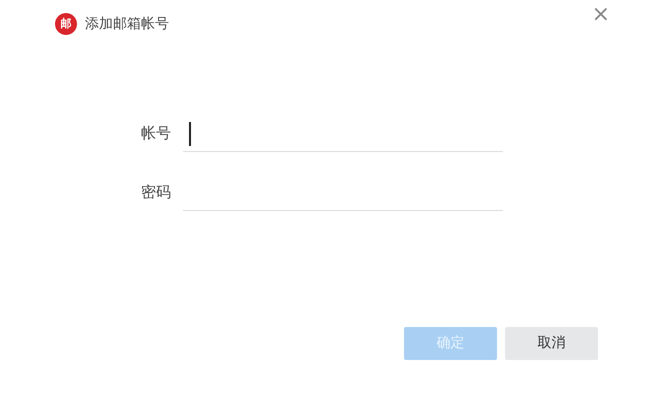 The height and width of the screenshot is (400, 670). What do you see at coordinates (601, 15) in the screenshot?
I see `close-button: ×` at bounding box center [601, 15].